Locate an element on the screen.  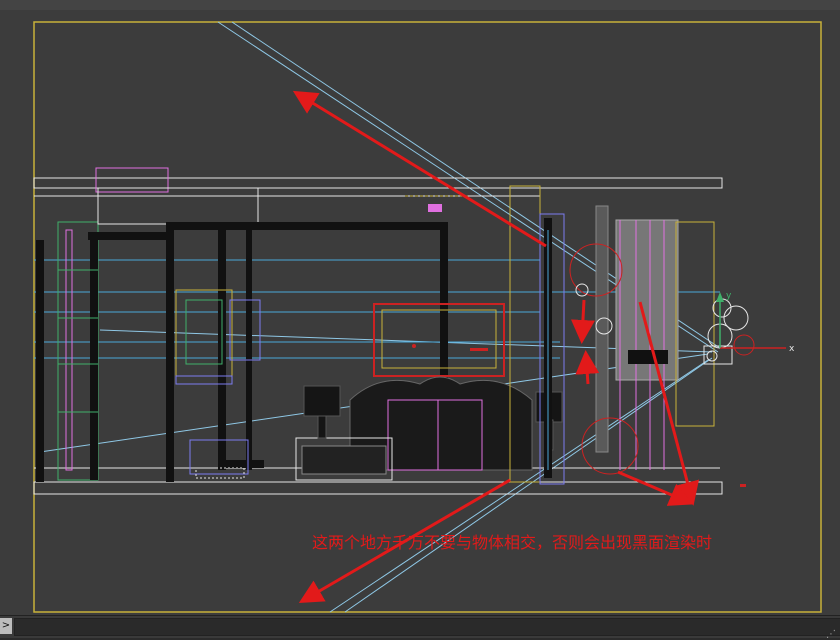
ceiling-lamp is located at coordinates (435, 208).